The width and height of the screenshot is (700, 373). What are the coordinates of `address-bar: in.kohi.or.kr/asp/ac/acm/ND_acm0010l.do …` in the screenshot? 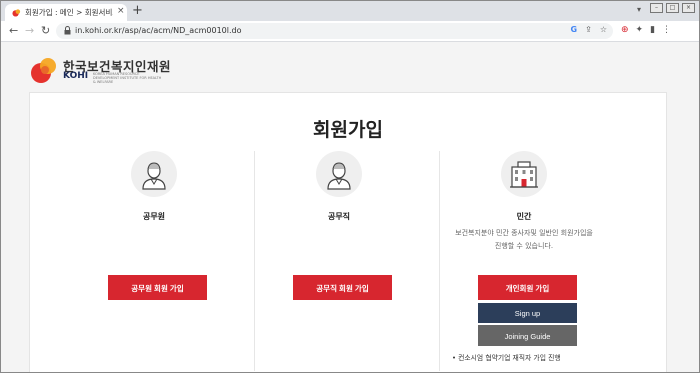 It's located at (334, 31).